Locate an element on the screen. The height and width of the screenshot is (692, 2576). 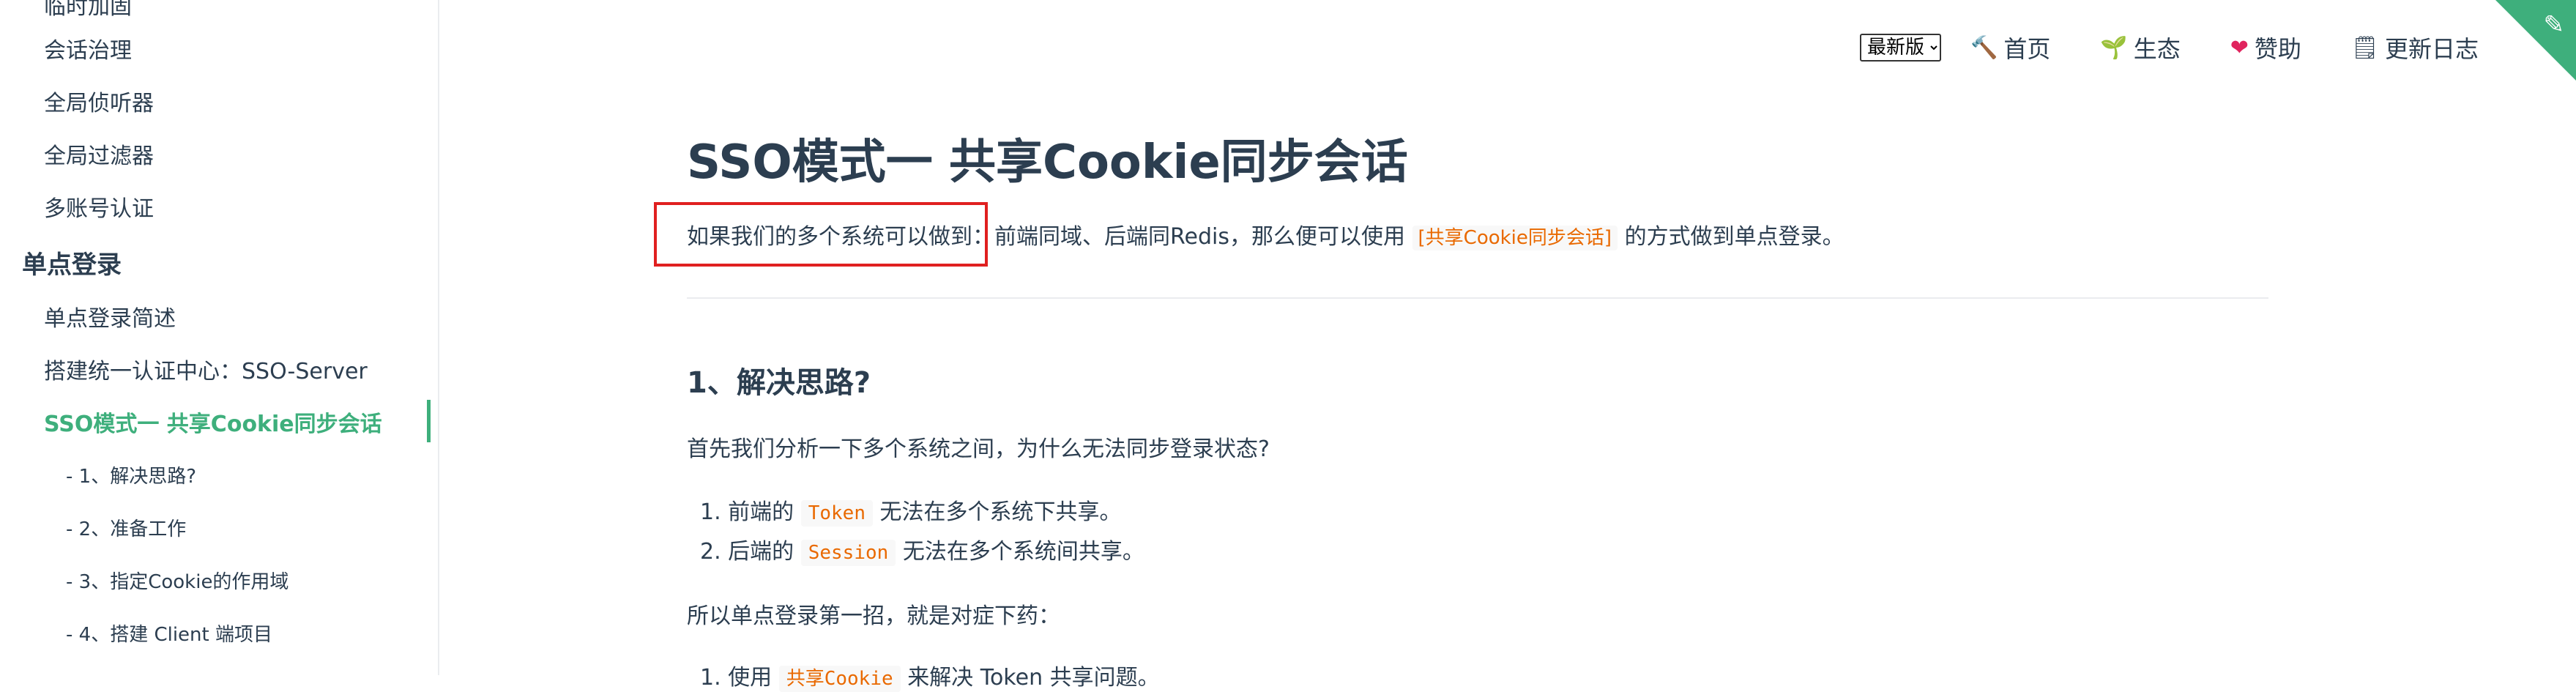
intro-text-part1: 如果我们的多个系统可以做到： is located at coordinates (840, 237).